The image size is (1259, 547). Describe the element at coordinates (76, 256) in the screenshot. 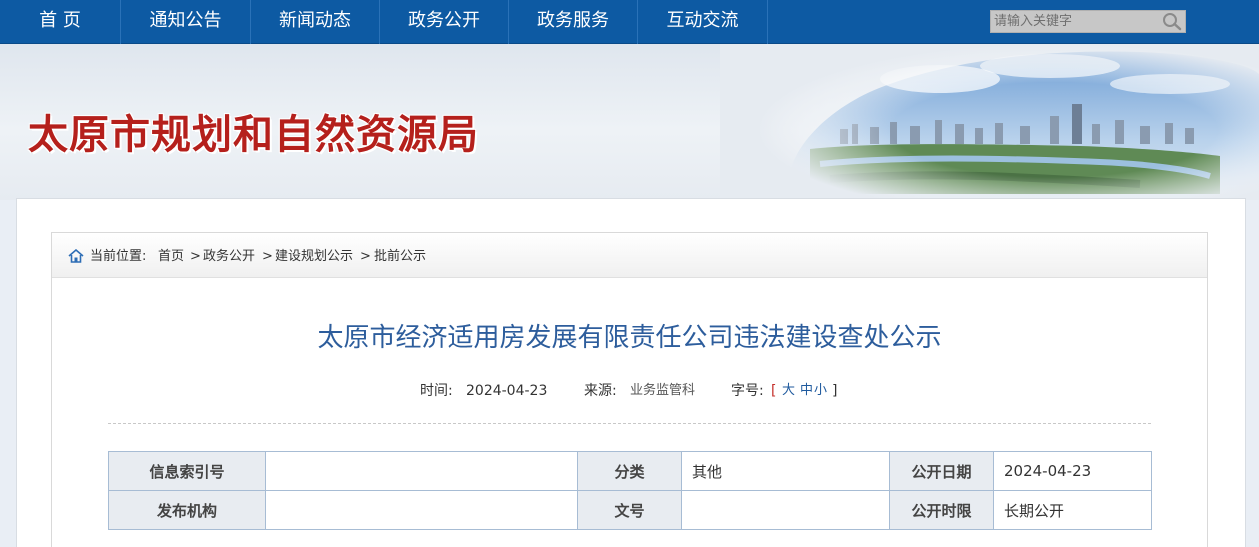

I see `home-icon` at that location.